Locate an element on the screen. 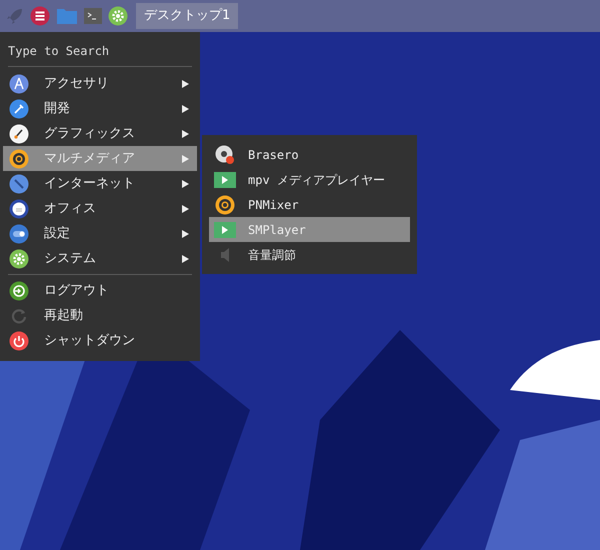 The width and height of the screenshot is (600, 550). menu-label: インターネット is located at coordinates (90, 183).